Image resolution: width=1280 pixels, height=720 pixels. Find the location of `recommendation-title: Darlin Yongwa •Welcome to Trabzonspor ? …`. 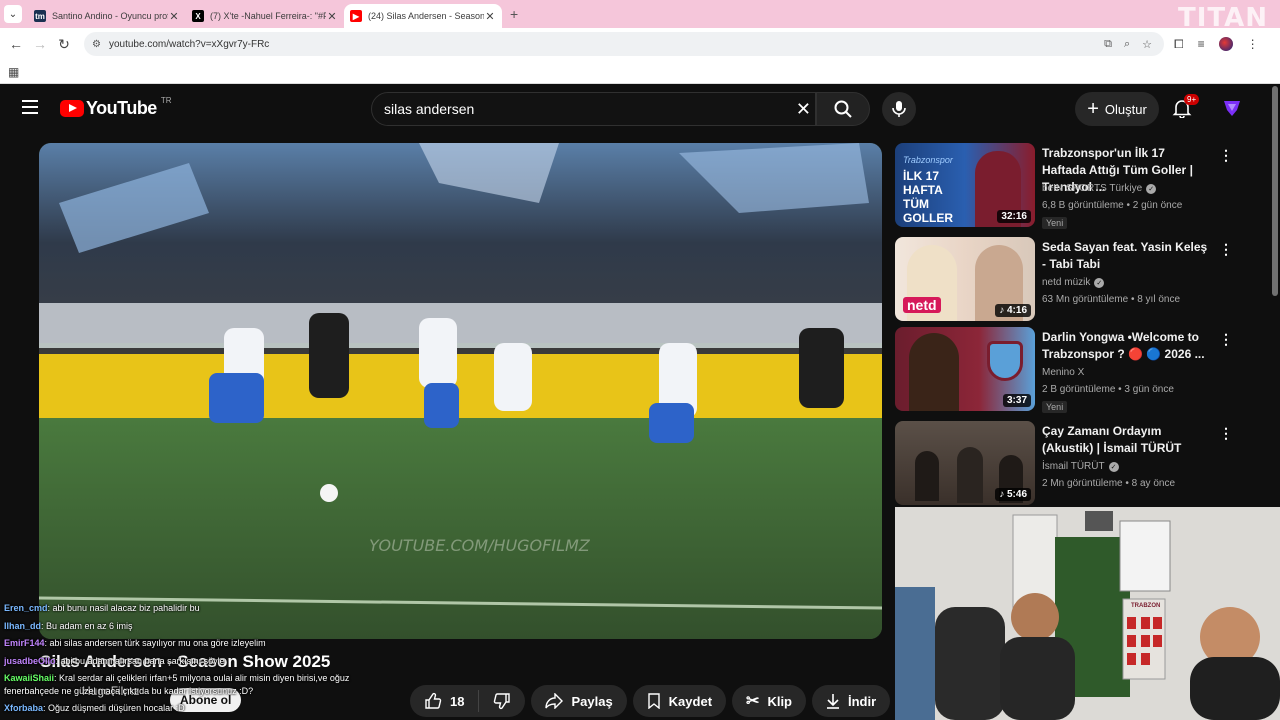

recommendation-title: Darlin Yongwa •Welcome to Trabzonspor ? … is located at coordinates (1127, 346).